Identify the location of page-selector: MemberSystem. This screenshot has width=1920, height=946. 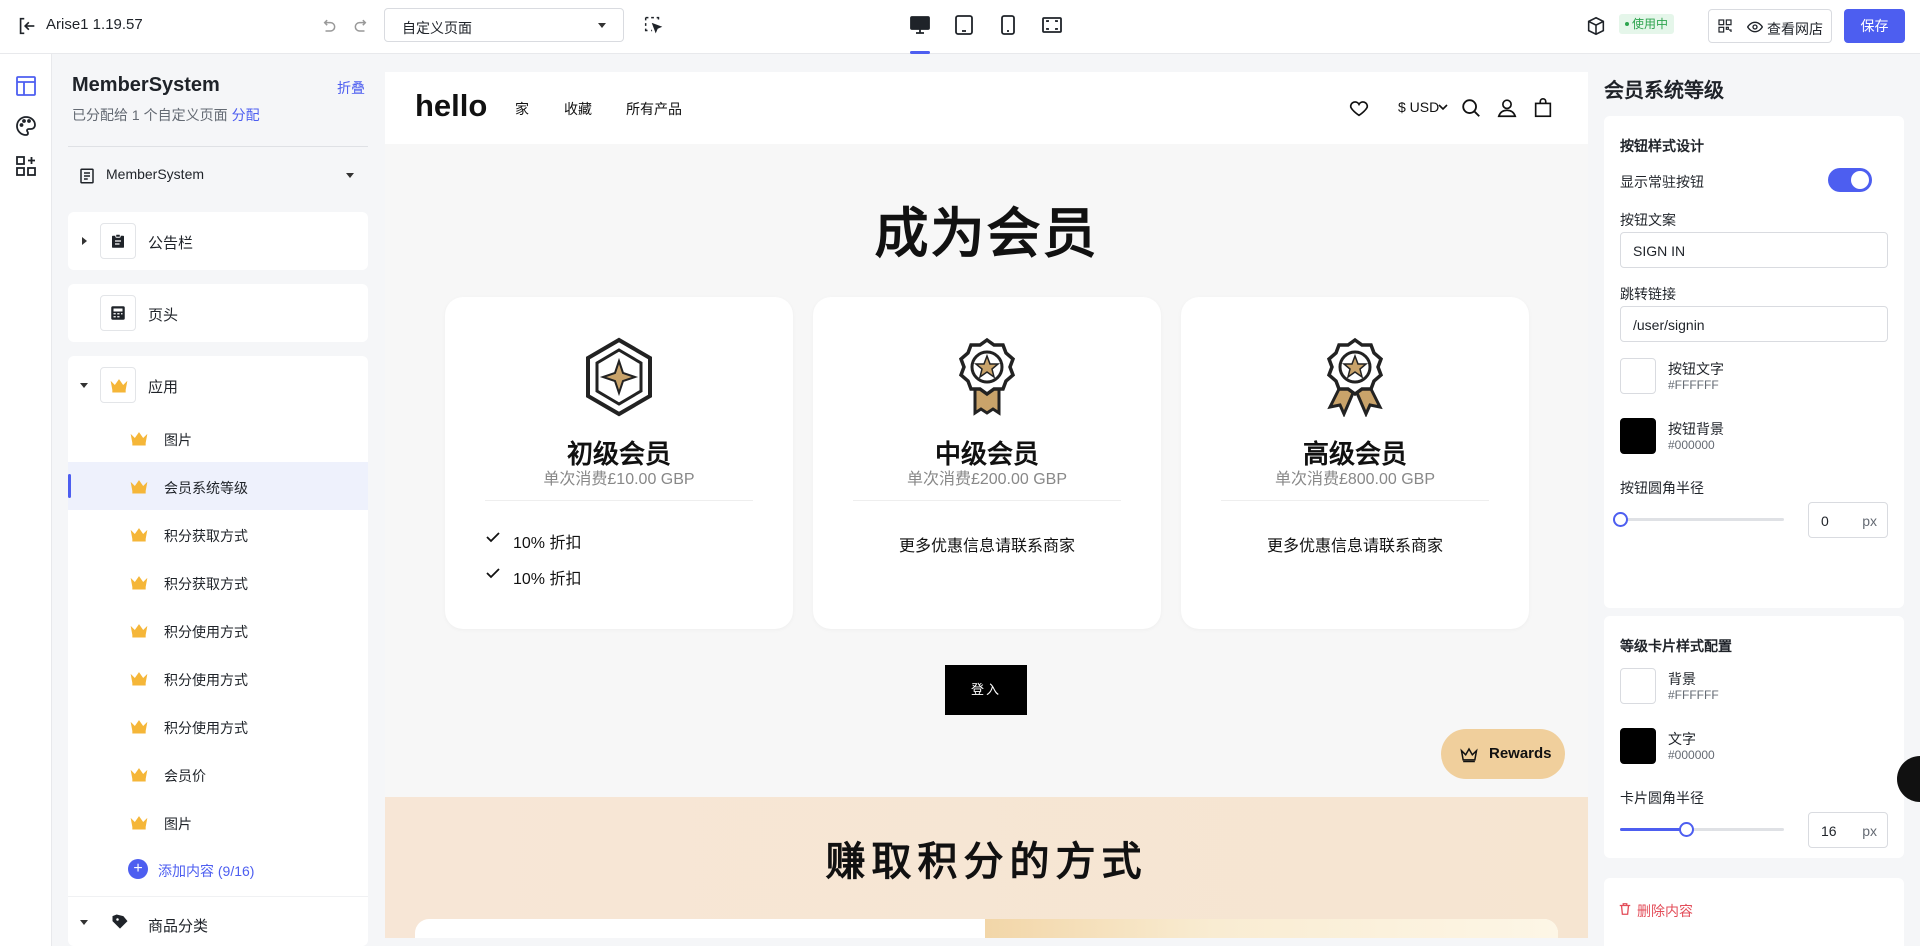
(218, 175).